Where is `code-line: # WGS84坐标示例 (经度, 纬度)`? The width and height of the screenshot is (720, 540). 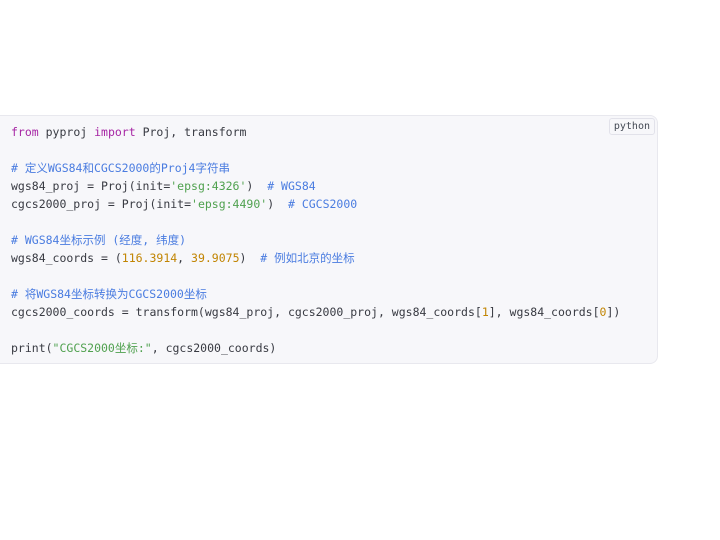 code-line: # WGS84坐标示例 (经度, 纬度) is located at coordinates (315, 240).